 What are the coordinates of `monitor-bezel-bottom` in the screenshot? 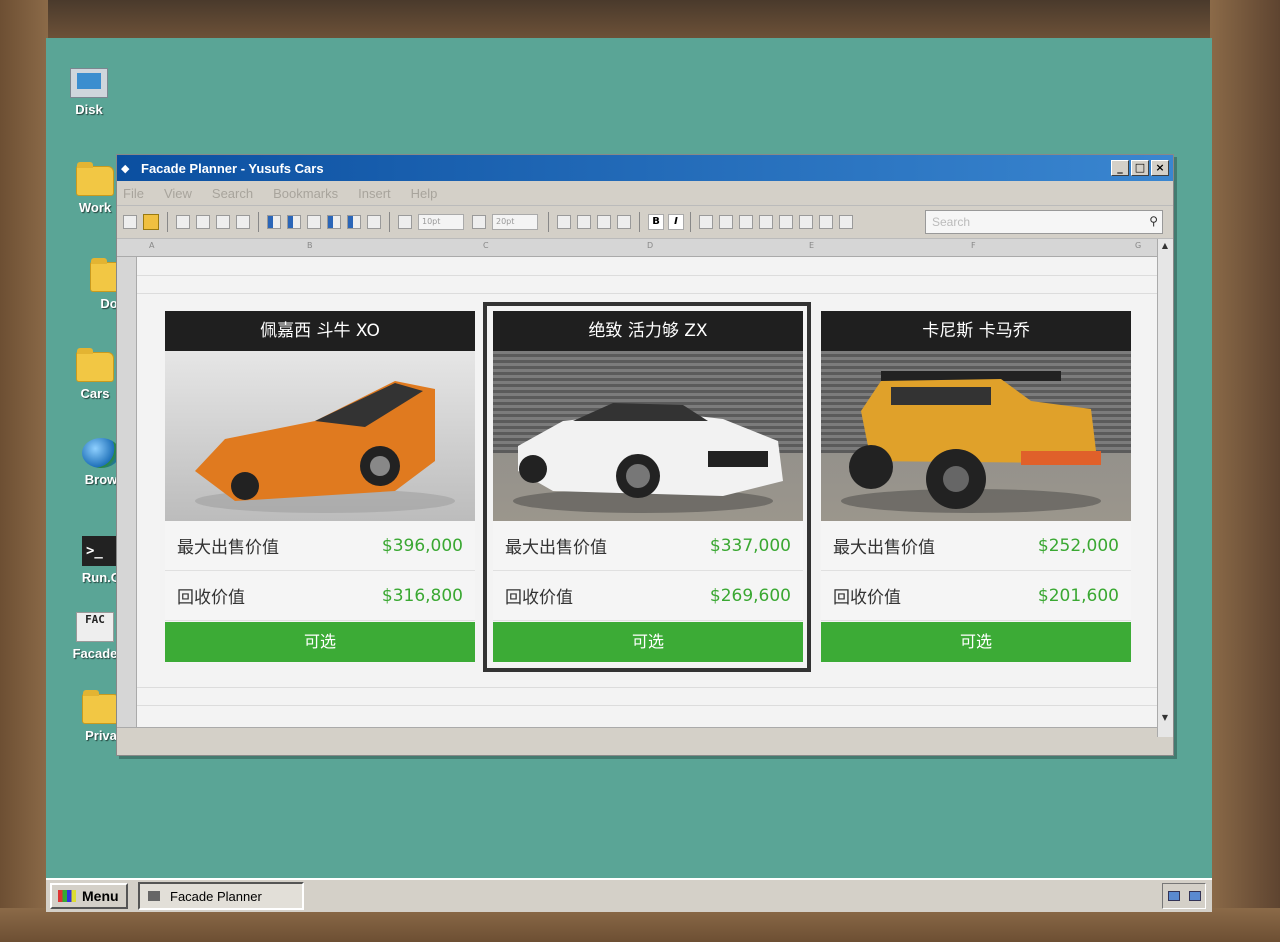 It's located at (640, 925).